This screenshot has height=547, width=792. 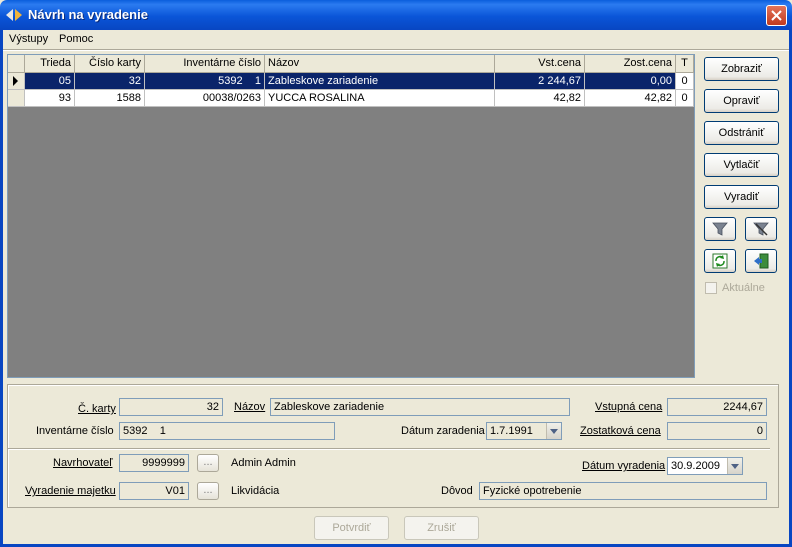 What do you see at coordinates (630, 98) in the screenshot?
I see `cell-zost-cena: 42,82` at bounding box center [630, 98].